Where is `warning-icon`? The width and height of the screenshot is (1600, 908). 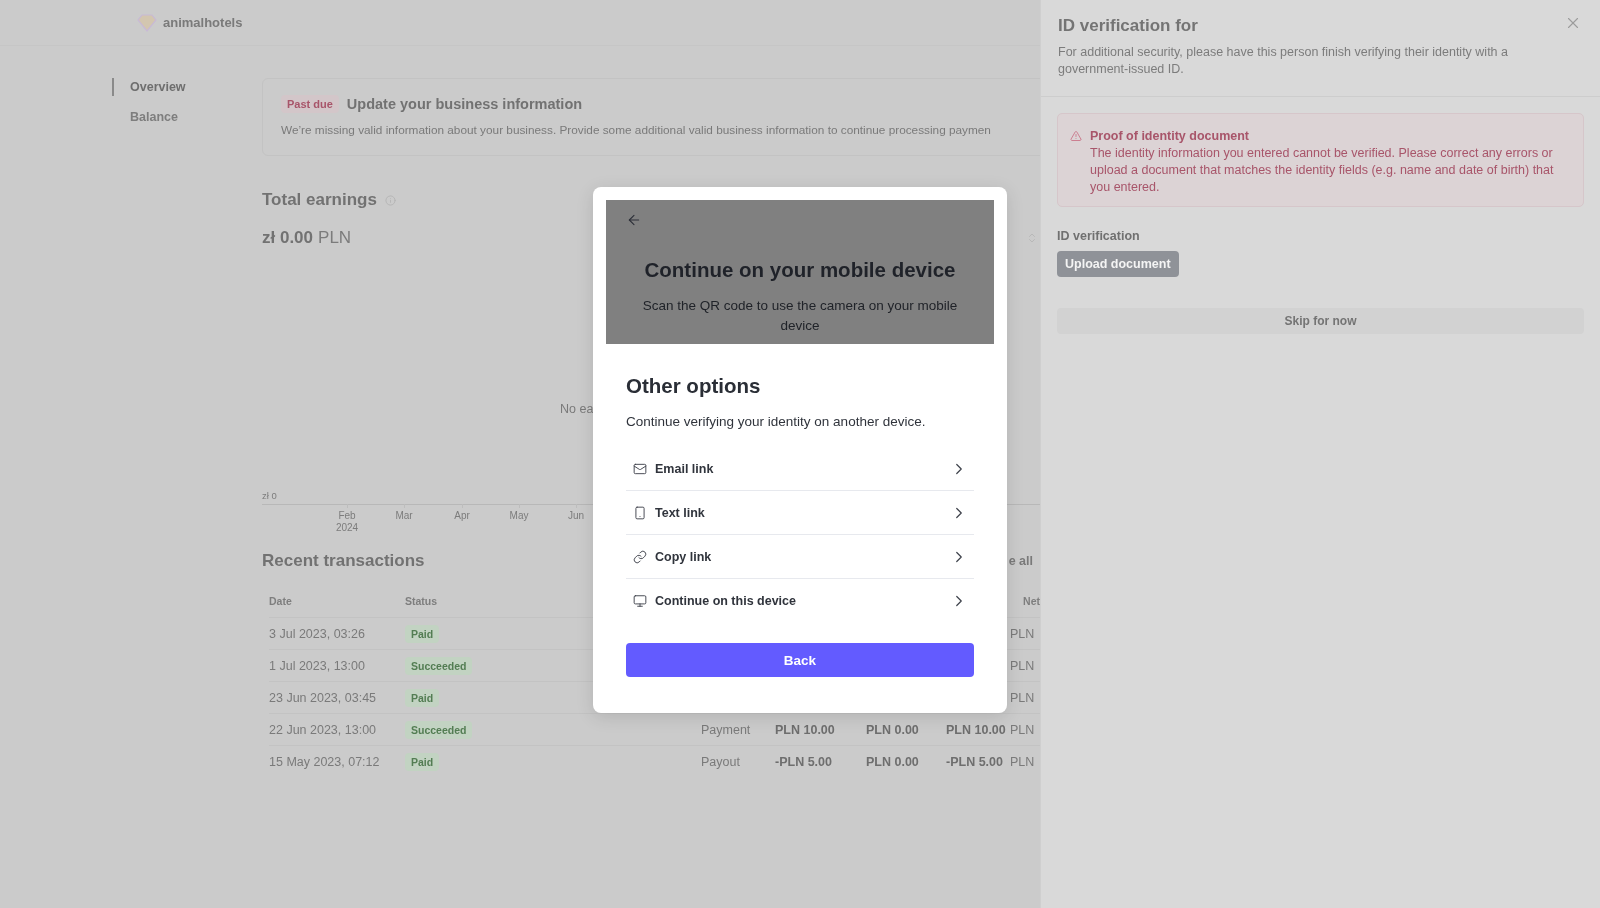 warning-icon is located at coordinates (1076, 136).